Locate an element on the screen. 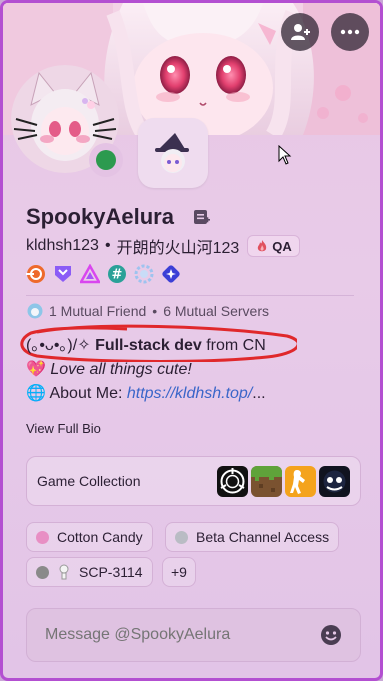 The width and height of the screenshot is (383, 681). flame-icon is located at coordinates (262, 246).